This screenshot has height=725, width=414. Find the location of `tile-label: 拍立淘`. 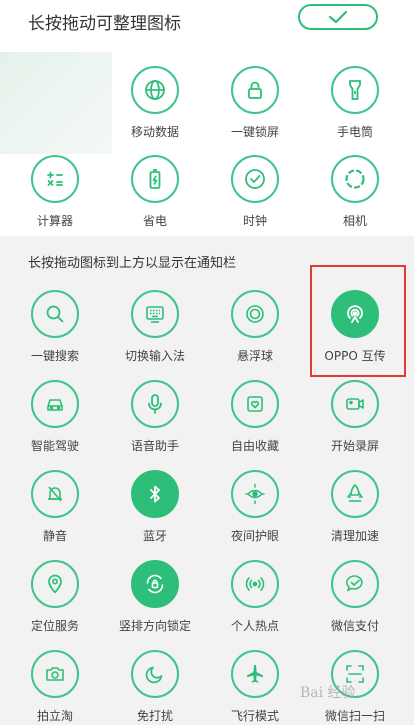

tile-label: 拍立淘 is located at coordinates (54, 716).